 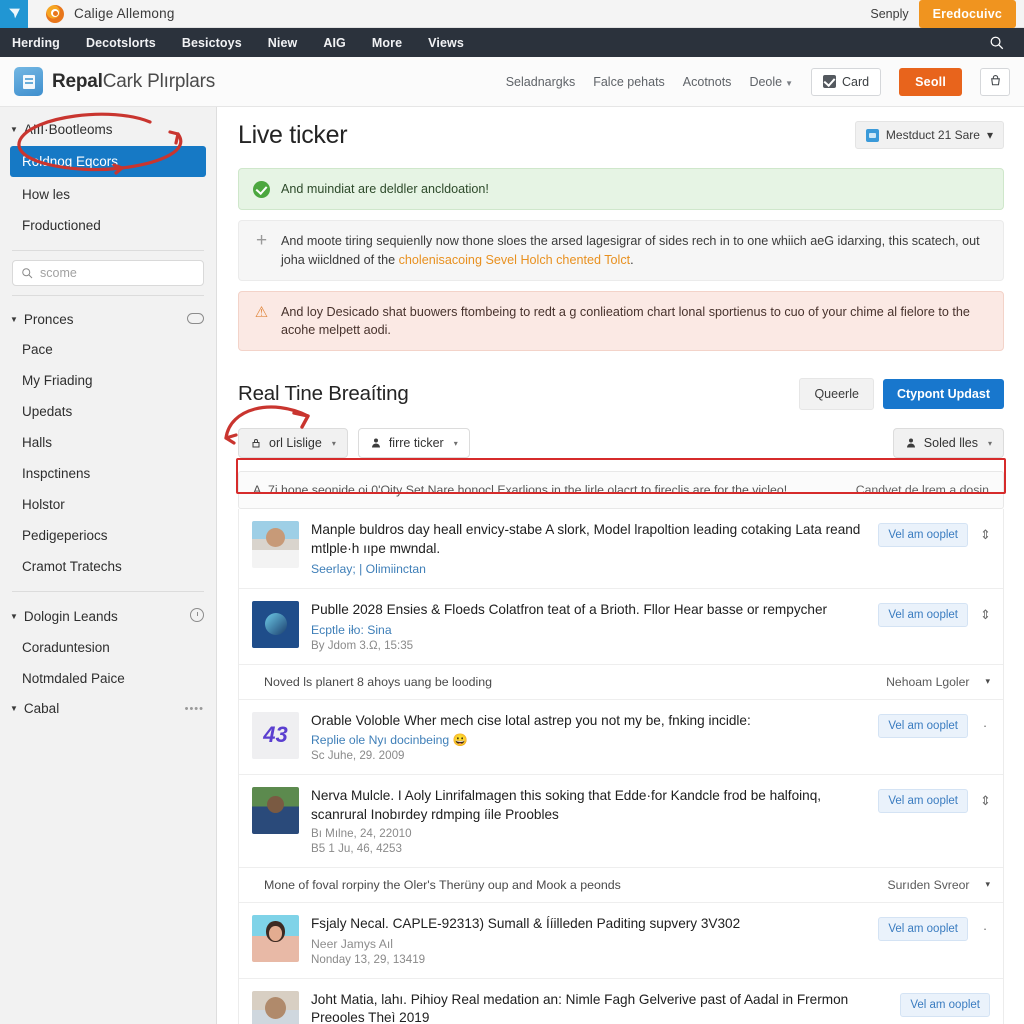 I want to click on header-link-2: Acotnots, so click(x=707, y=82).